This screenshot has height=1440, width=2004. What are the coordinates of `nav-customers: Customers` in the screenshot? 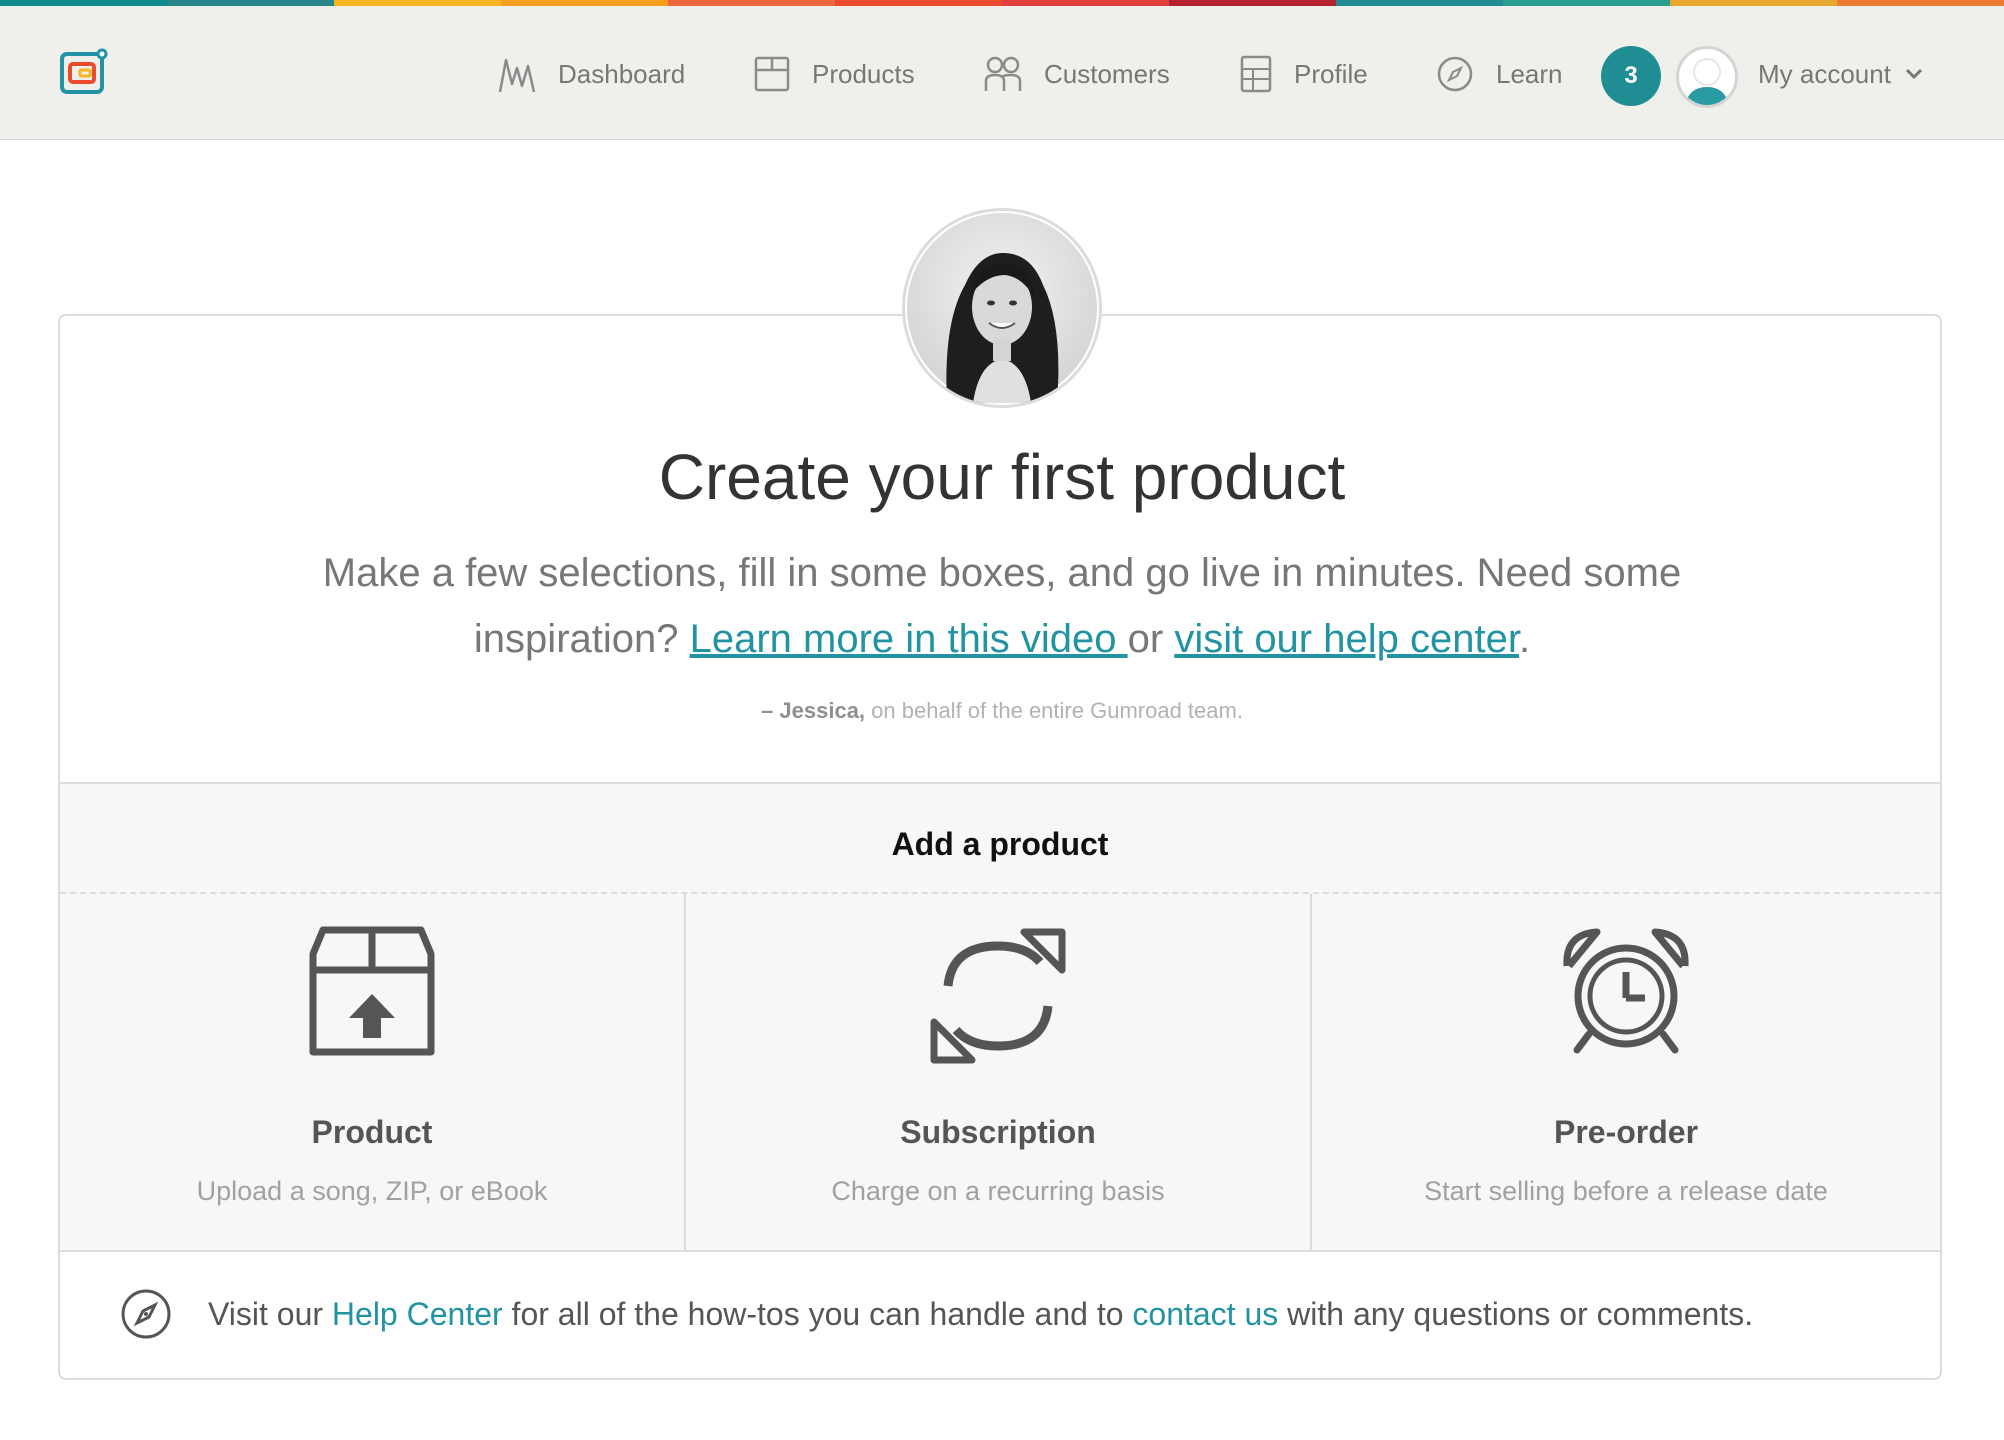 It's located at (1077, 74).